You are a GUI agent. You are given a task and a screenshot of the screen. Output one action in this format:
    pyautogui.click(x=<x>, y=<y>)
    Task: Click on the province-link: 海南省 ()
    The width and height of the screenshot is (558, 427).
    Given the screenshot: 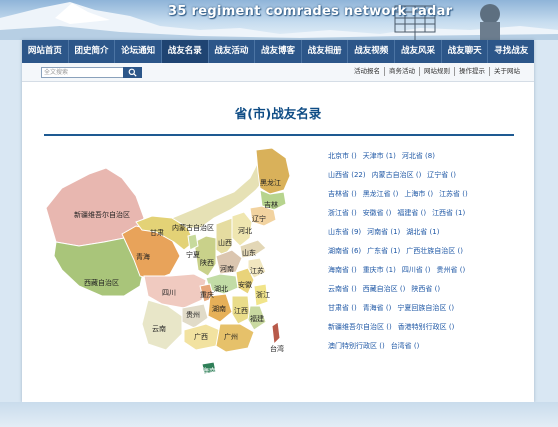 What is the action you would take?
    pyautogui.click(x=342, y=270)
    